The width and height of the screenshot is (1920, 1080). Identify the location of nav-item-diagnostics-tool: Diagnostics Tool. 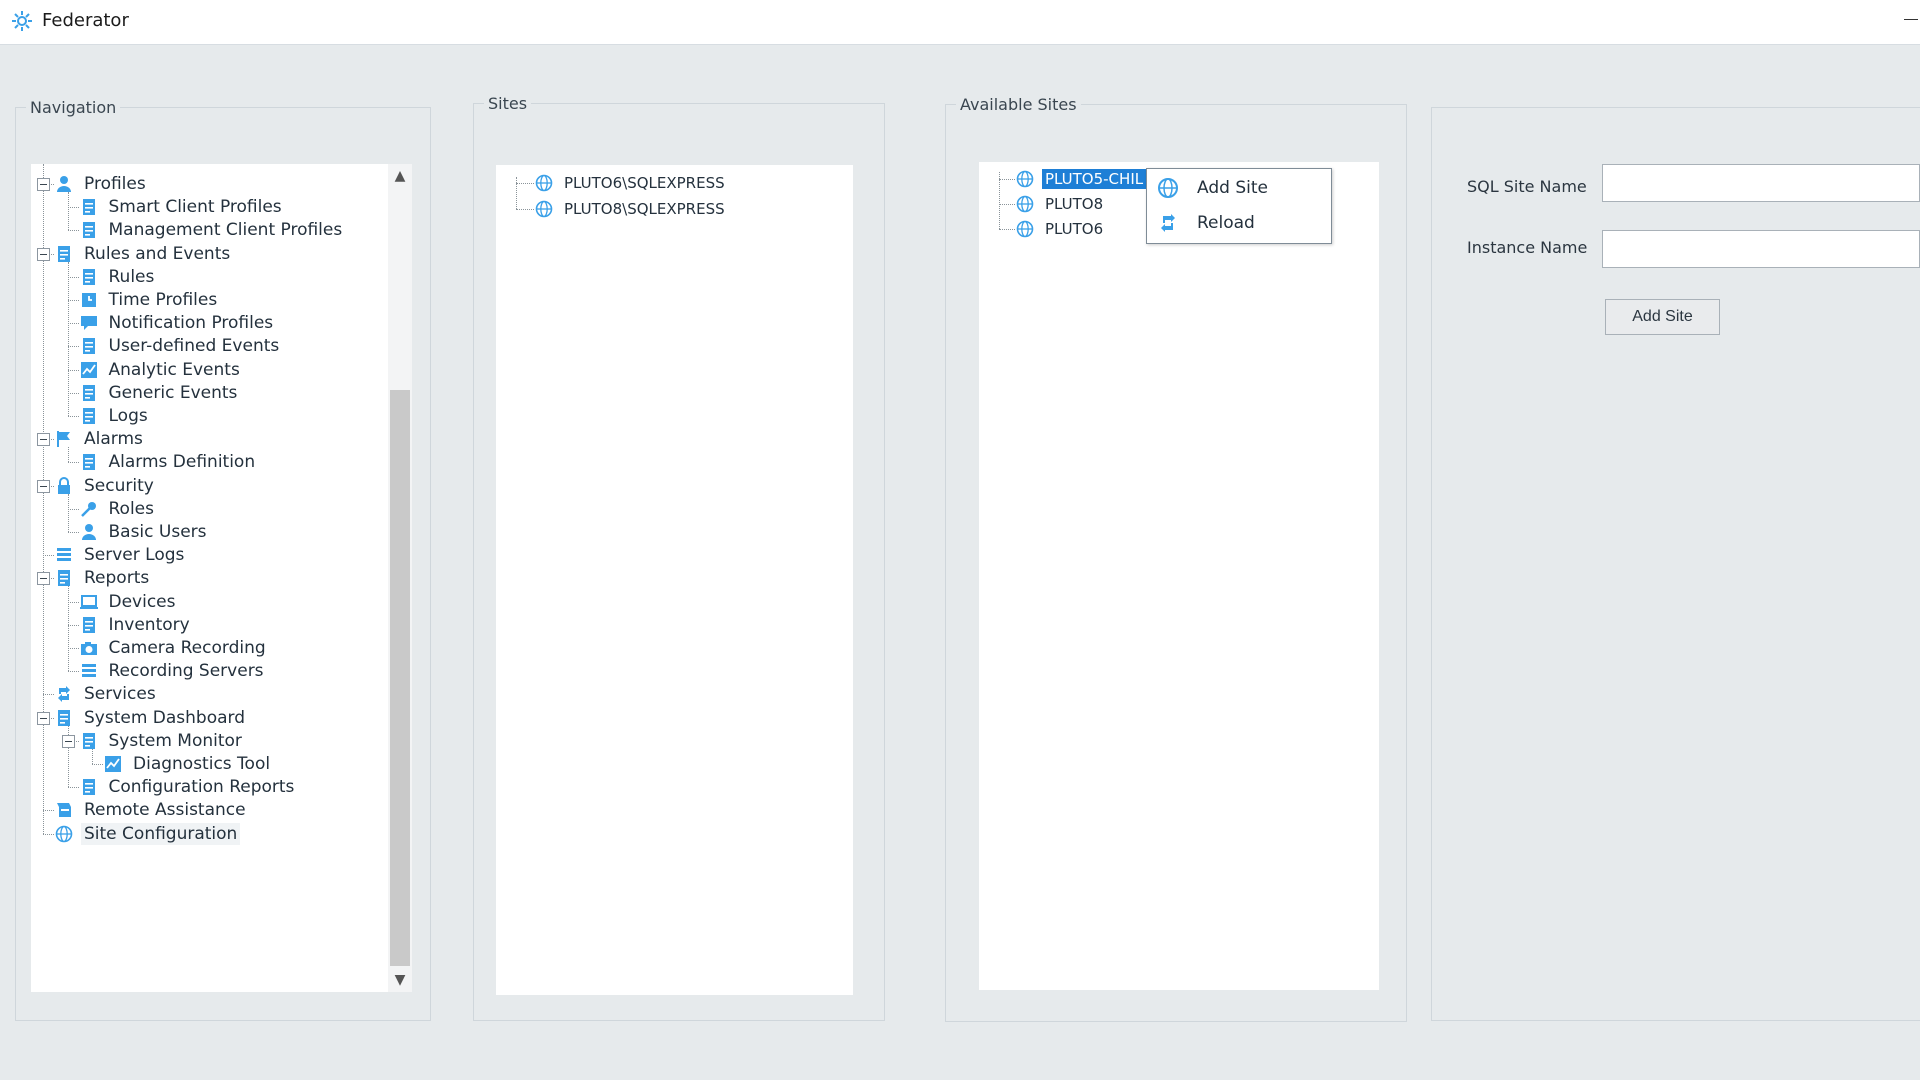
(188, 764).